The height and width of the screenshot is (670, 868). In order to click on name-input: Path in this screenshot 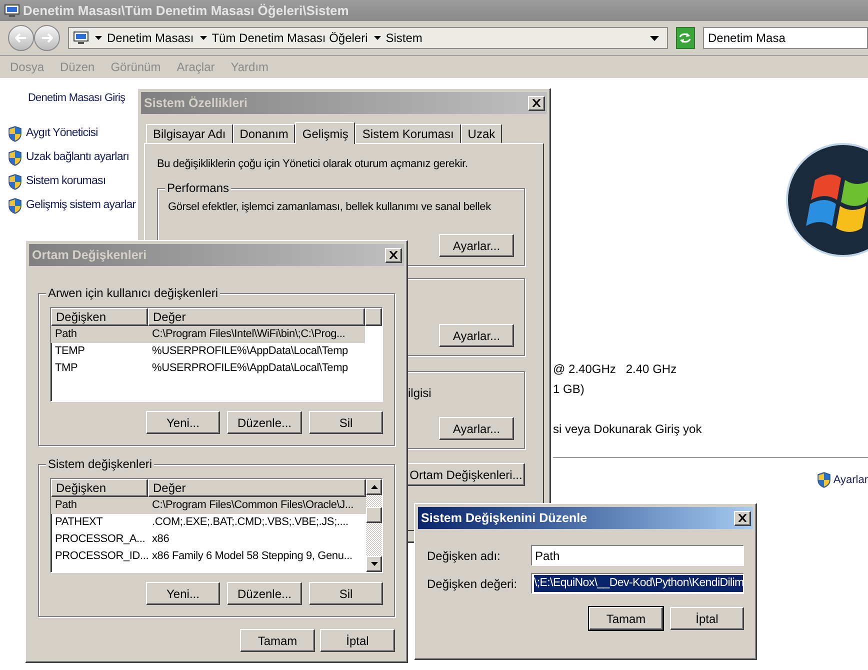, I will do `click(637, 555)`.